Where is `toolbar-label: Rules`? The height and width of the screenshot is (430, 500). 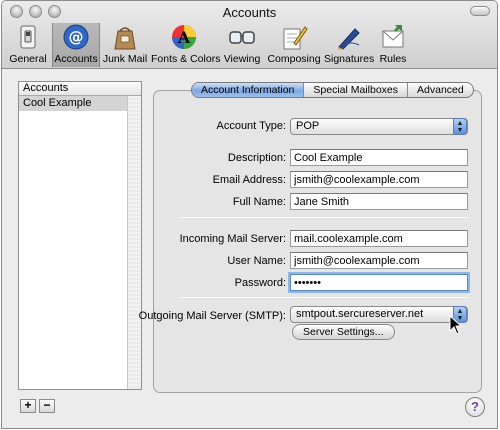
toolbar-label: Rules is located at coordinates (393, 59).